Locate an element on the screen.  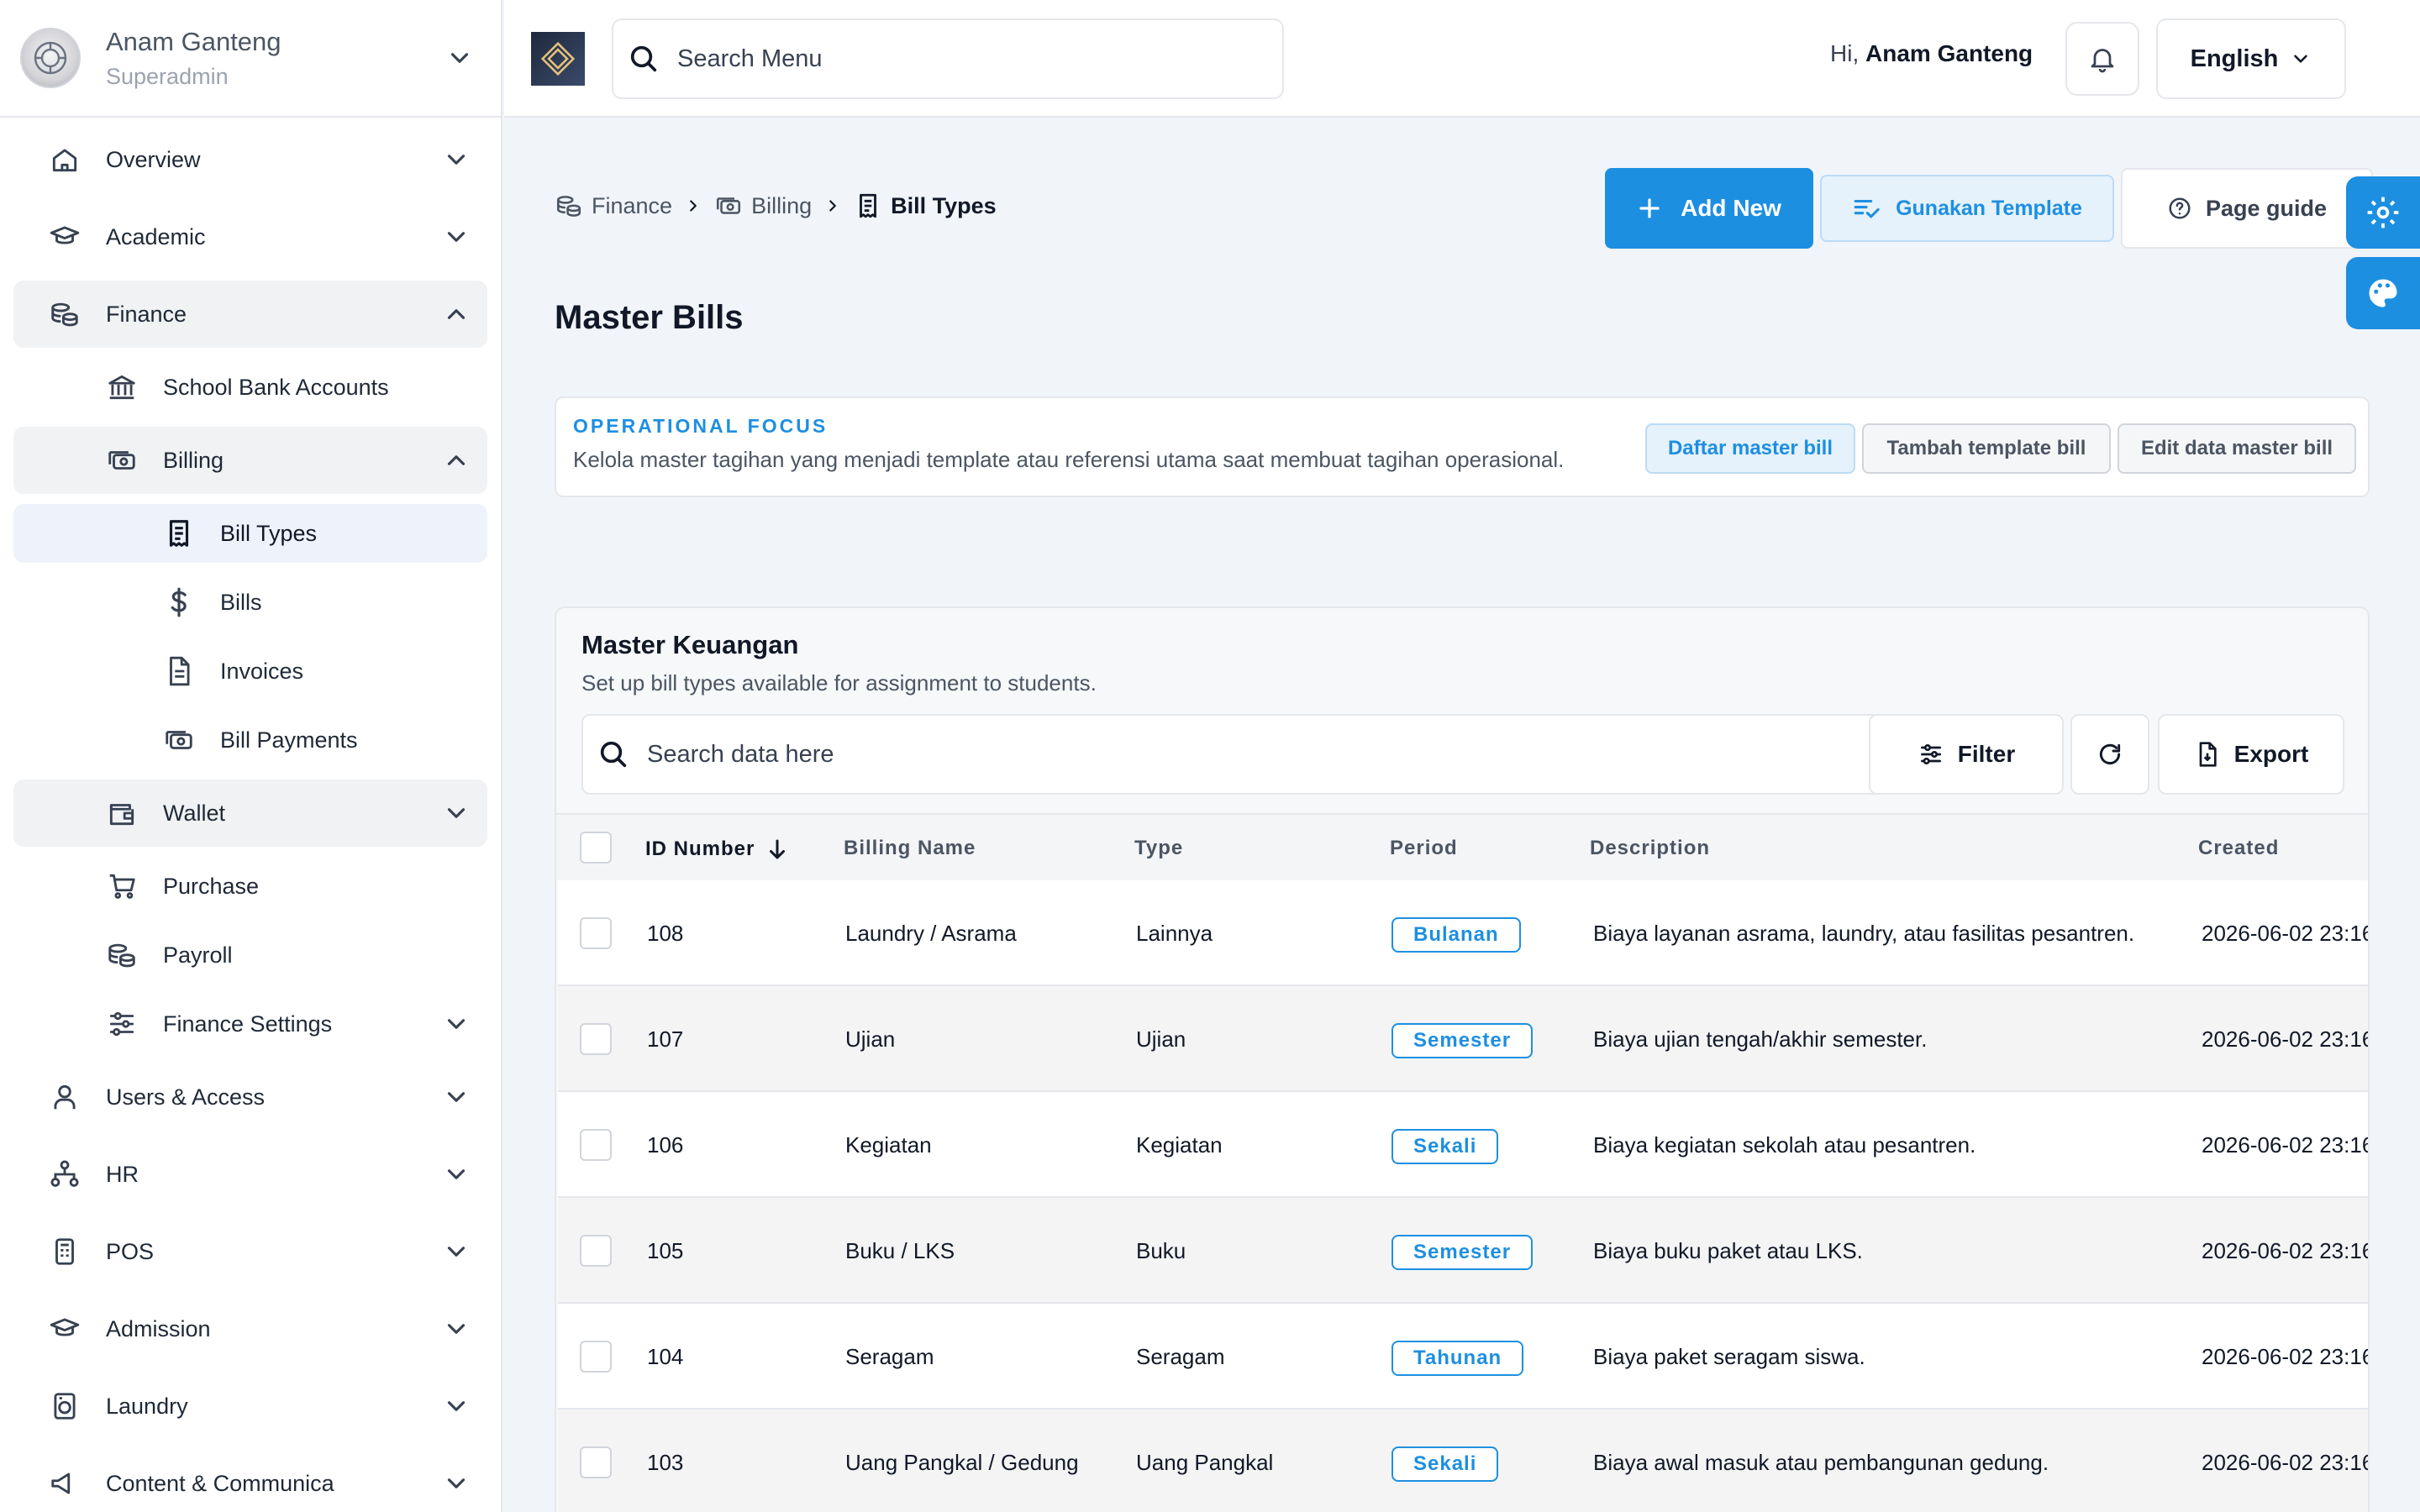
sidebar-item-users-access: Users & Access is located at coordinates (250, 1097).